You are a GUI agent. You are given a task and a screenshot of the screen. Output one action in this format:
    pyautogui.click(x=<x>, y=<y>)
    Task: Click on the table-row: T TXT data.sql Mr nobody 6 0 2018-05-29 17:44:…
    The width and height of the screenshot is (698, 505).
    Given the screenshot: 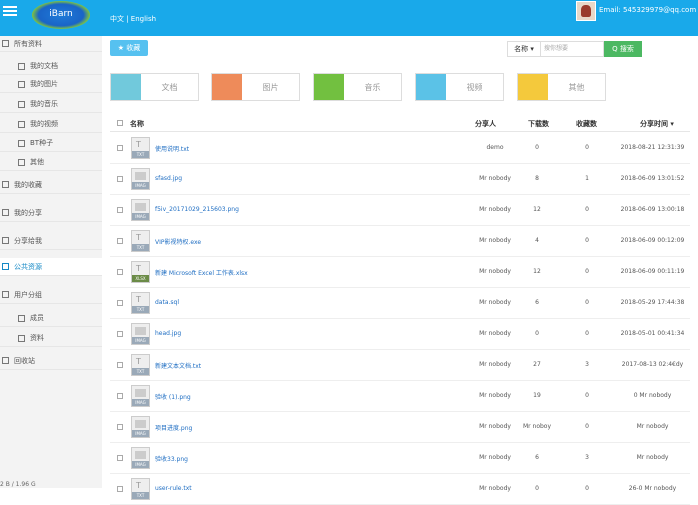 What is the action you would take?
    pyautogui.click(x=400, y=303)
    